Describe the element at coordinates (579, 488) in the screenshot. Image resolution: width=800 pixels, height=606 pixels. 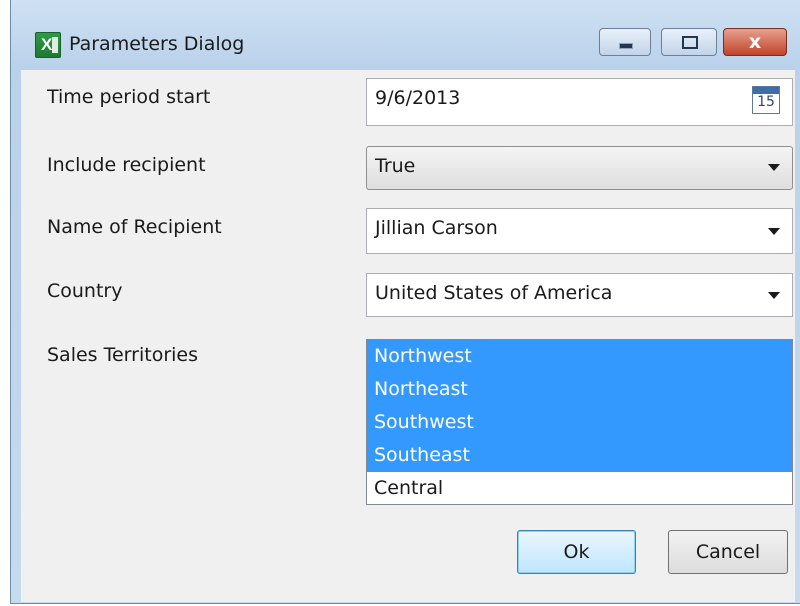
I see `list-item-central: Central` at that location.